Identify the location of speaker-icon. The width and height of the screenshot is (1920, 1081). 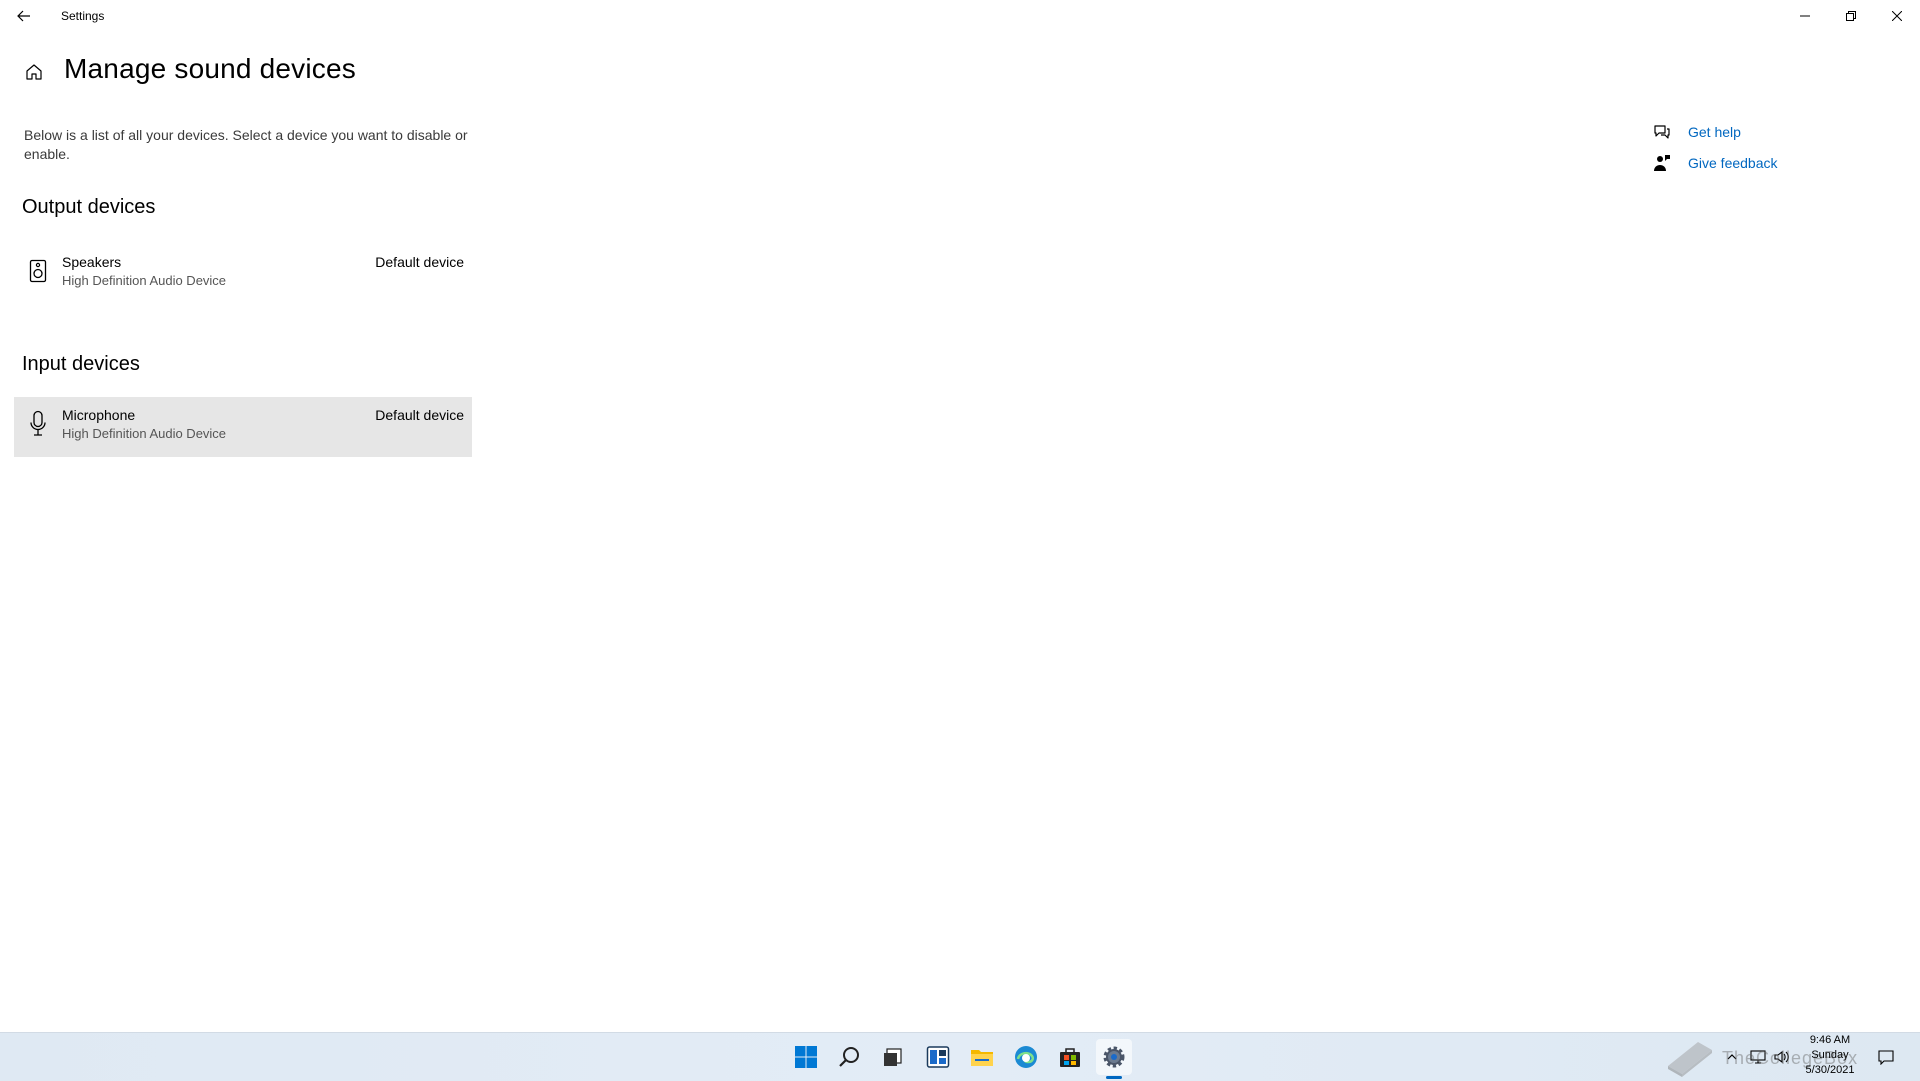
(38, 271).